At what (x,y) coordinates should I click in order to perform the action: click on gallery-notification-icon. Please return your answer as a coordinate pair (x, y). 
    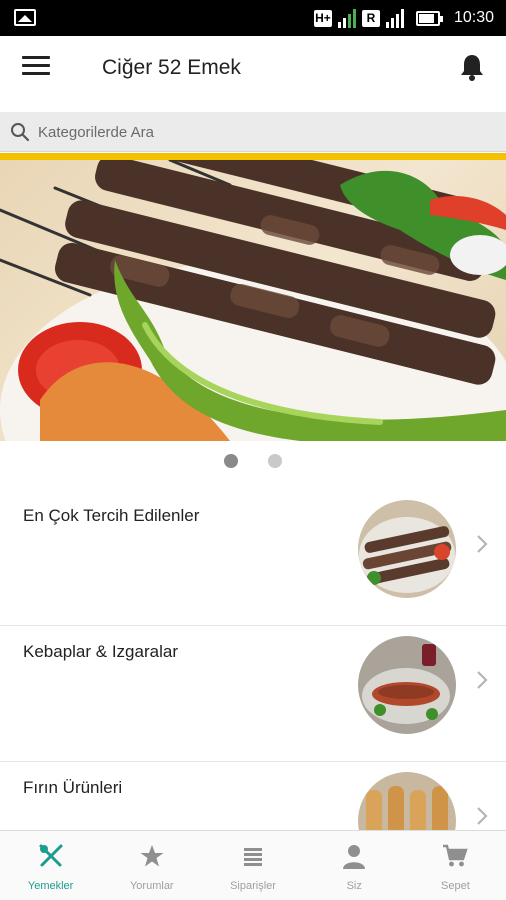
    Looking at the image, I should click on (25, 17).